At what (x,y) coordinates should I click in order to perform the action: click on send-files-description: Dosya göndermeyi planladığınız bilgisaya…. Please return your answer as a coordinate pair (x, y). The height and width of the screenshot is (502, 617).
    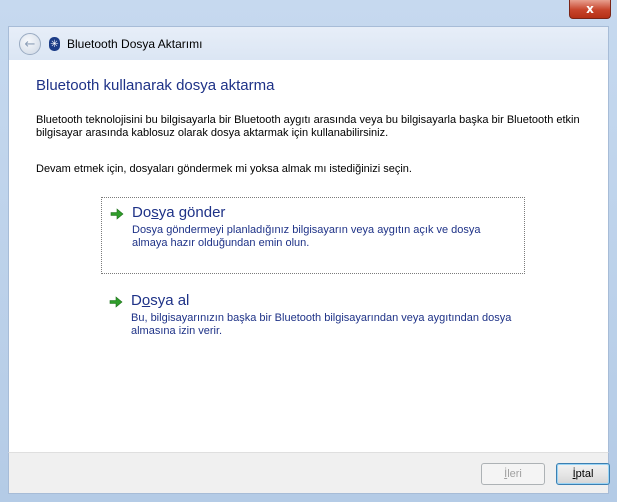
    Looking at the image, I should click on (306, 236).